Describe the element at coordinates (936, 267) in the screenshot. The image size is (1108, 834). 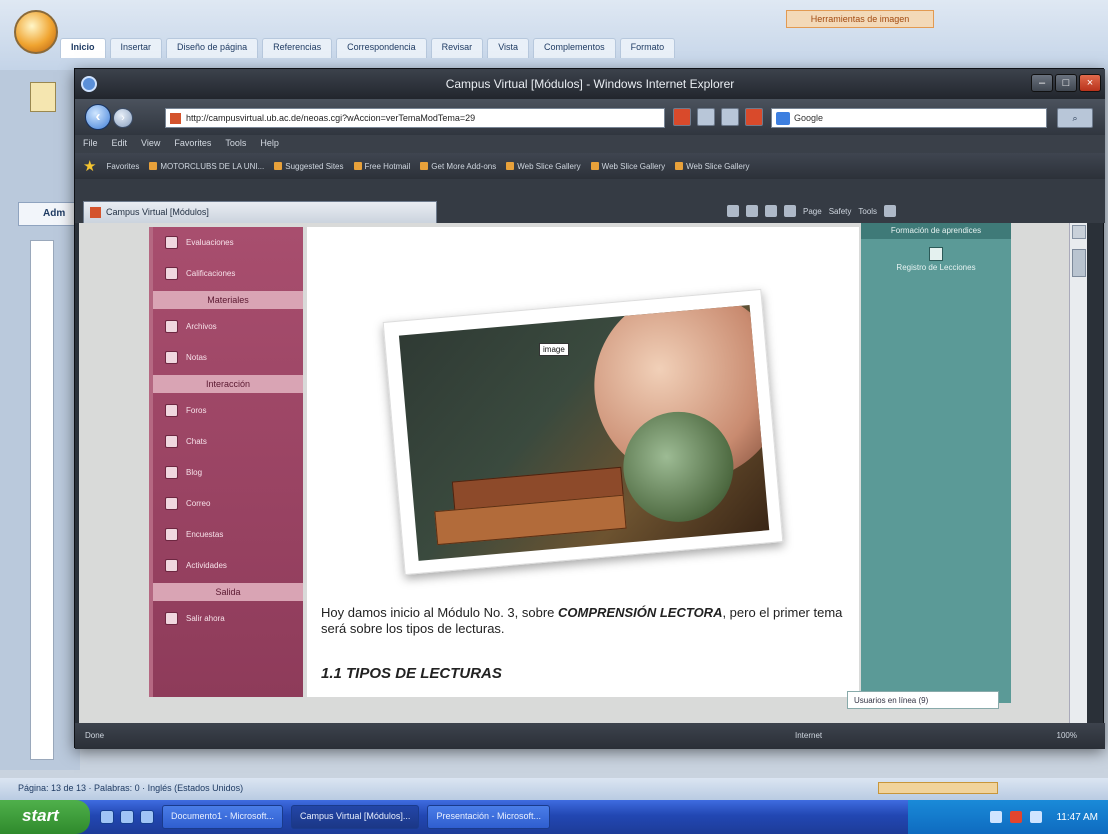
I see `lessons-link: Registro de Lecciones` at that location.